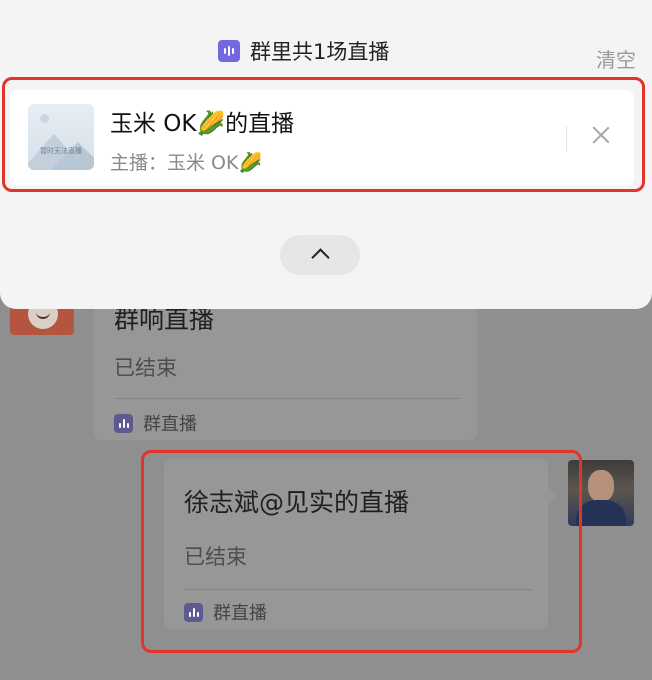  I want to click on live-card-footer-label: 群直播, so click(170, 424).